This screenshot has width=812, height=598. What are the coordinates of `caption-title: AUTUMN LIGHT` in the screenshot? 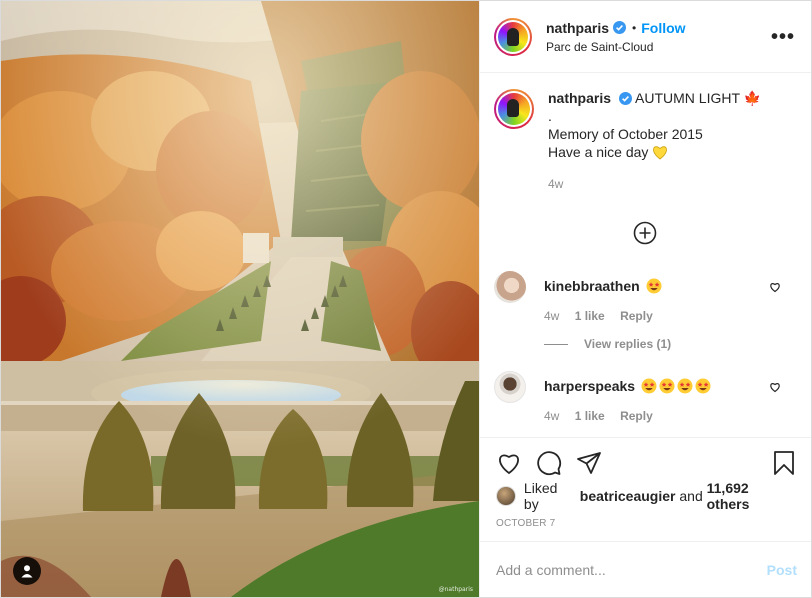 It's located at (687, 98).